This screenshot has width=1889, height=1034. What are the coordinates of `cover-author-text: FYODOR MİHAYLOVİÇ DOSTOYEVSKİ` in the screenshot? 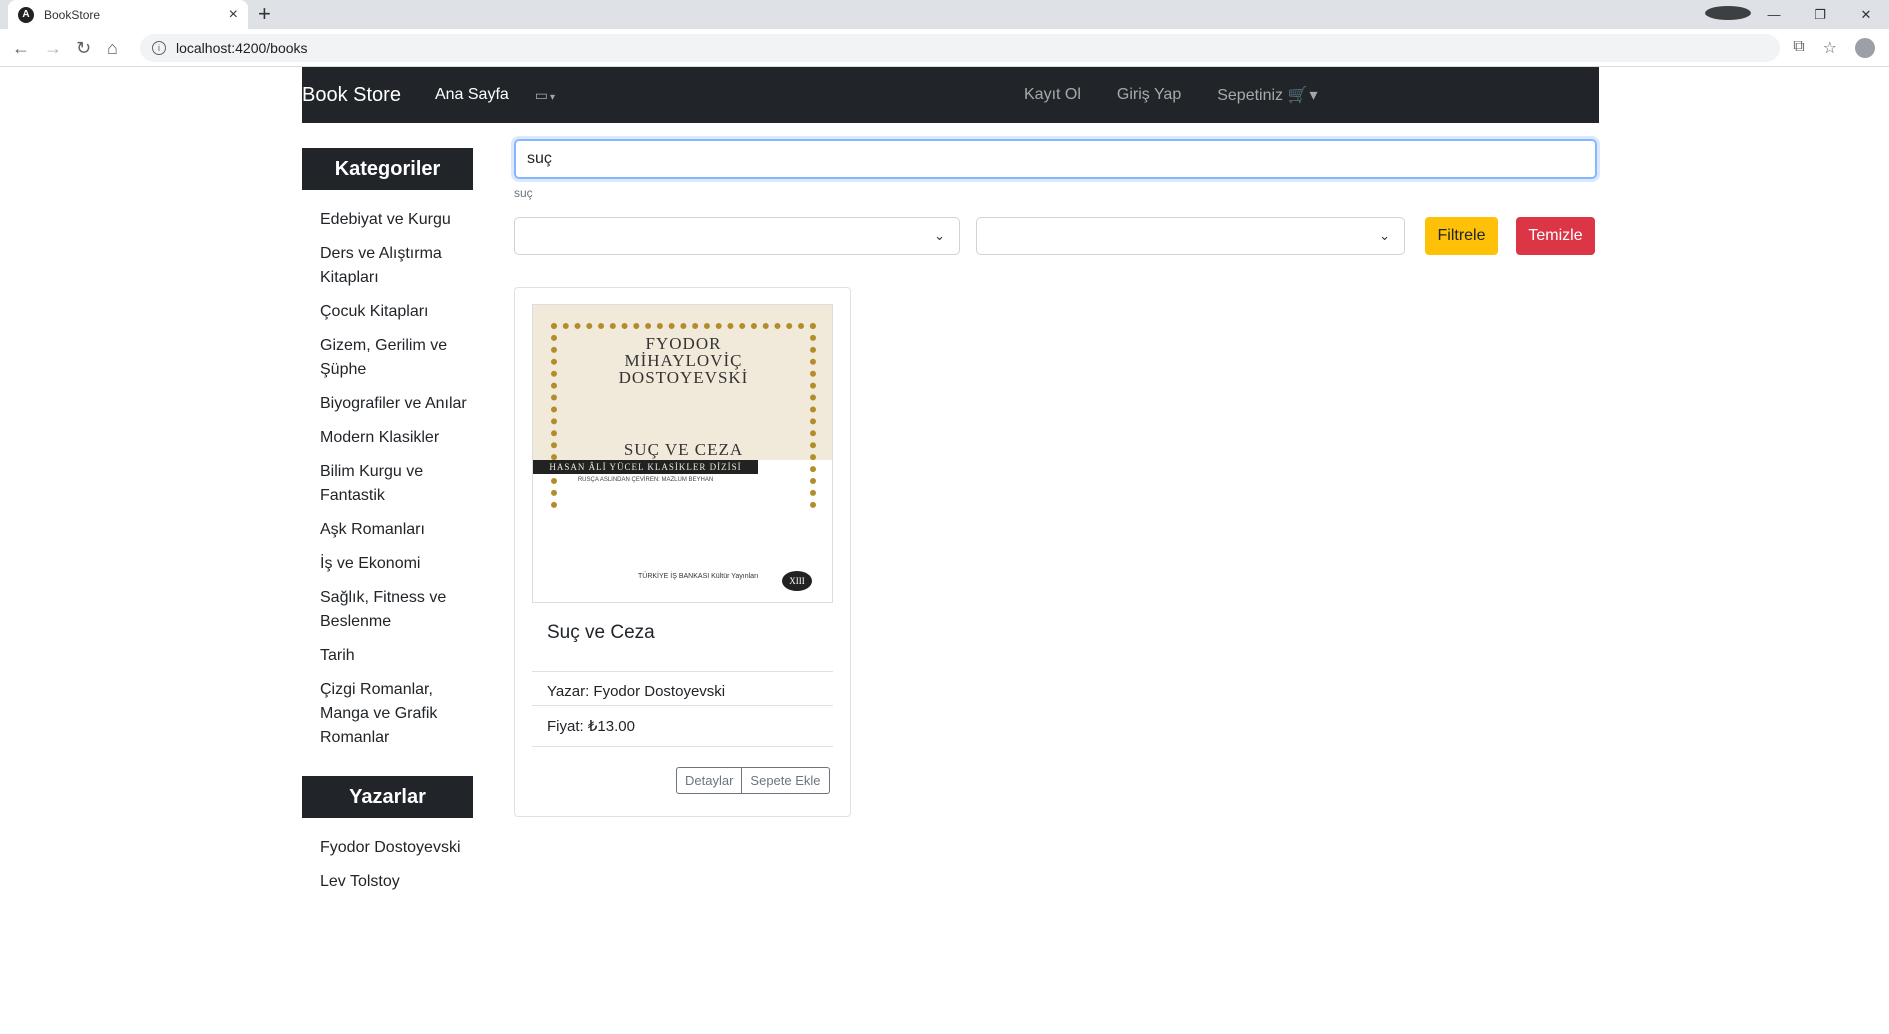 It's located at (682, 360).